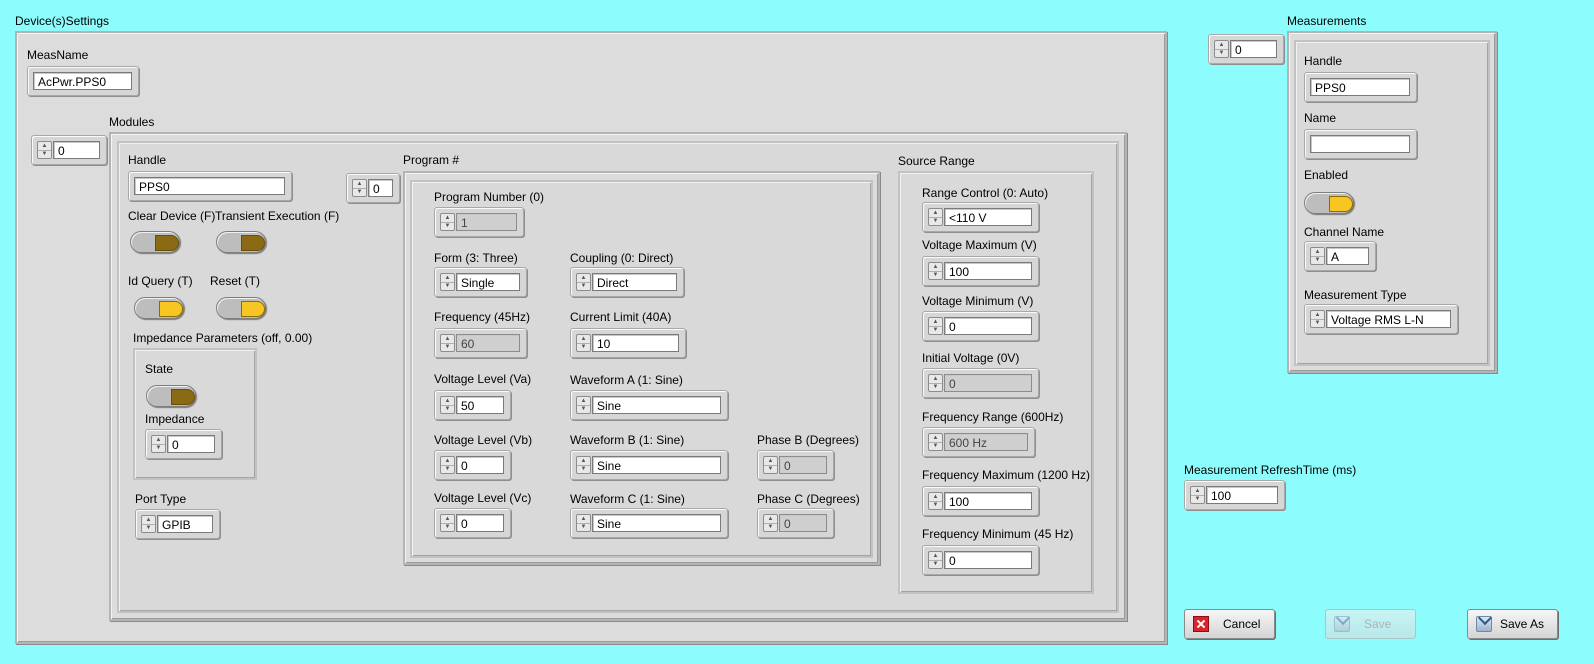 This screenshot has width=1594, height=664. I want to click on waveform-a-field: Sine, so click(656, 405).